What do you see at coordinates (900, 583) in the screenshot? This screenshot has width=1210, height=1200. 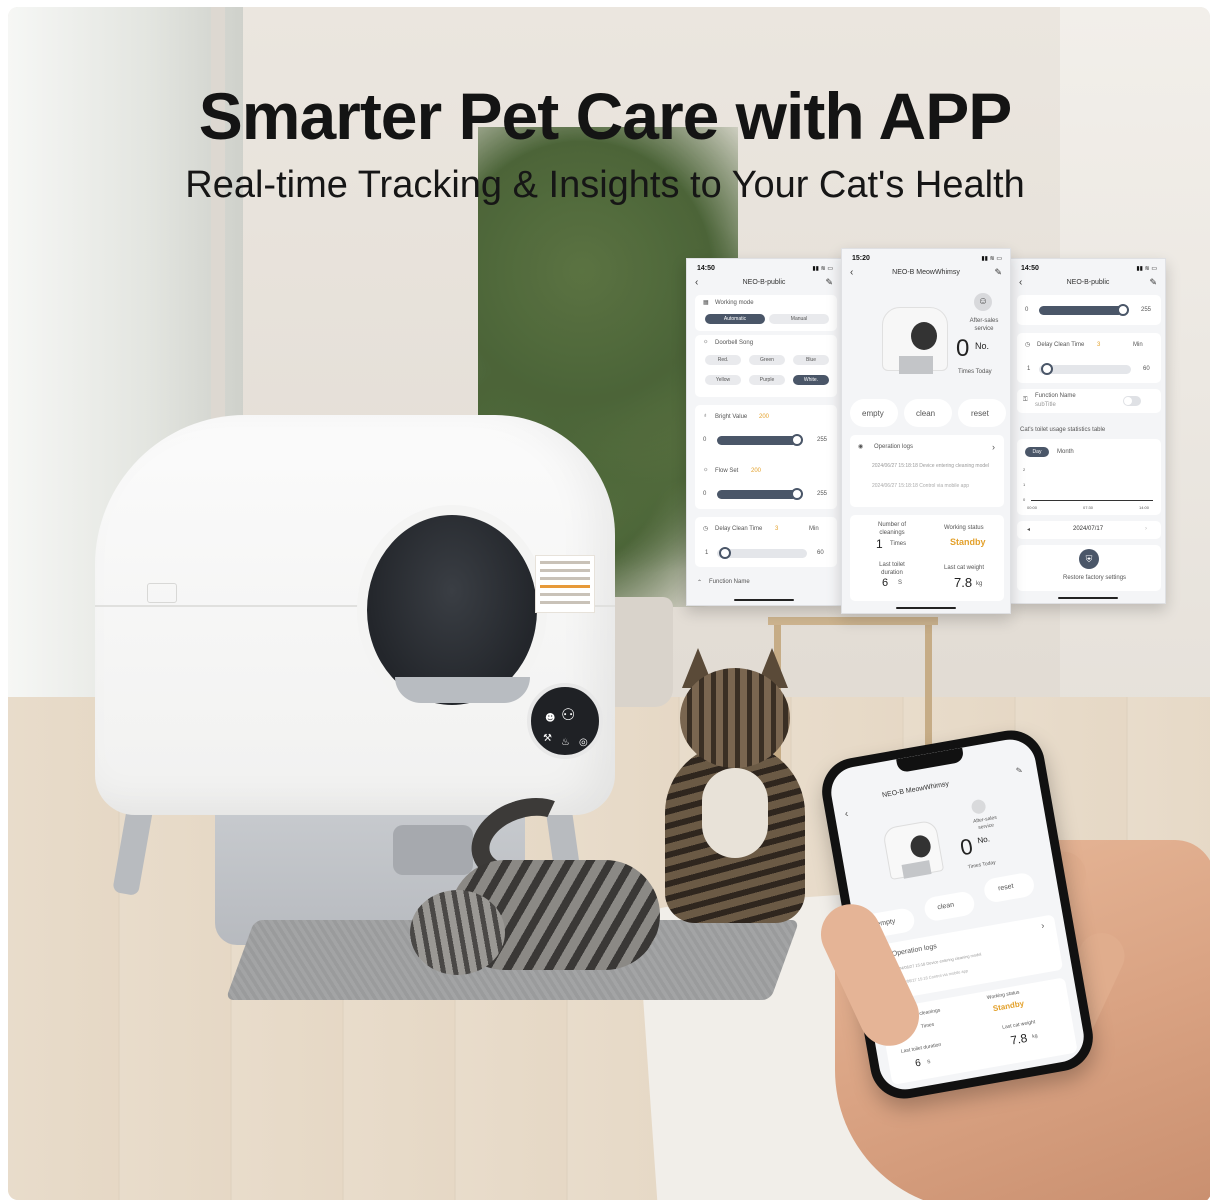 I see `last-toilet-unit: S` at bounding box center [900, 583].